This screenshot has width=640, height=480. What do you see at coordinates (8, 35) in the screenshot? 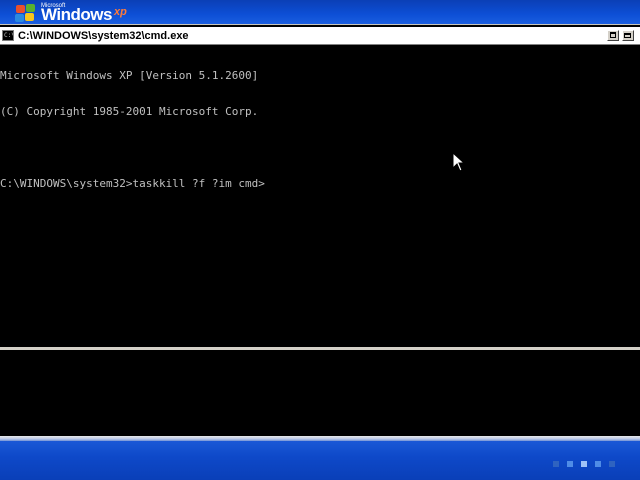
I see `console-window-icon: C:\` at bounding box center [8, 35].